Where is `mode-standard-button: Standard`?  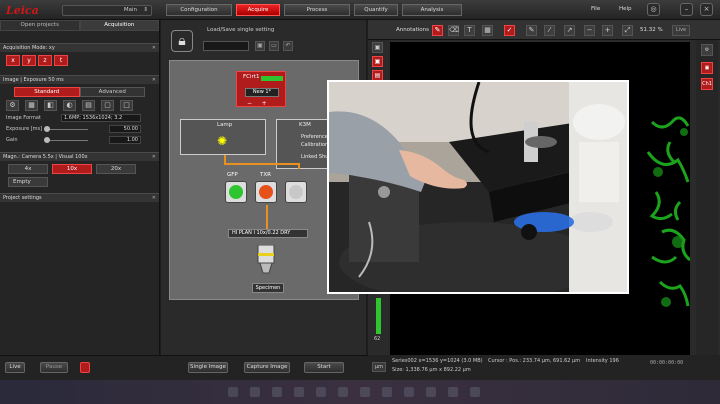
mode-standard-button: Standard is located at coordinates (47, 92).